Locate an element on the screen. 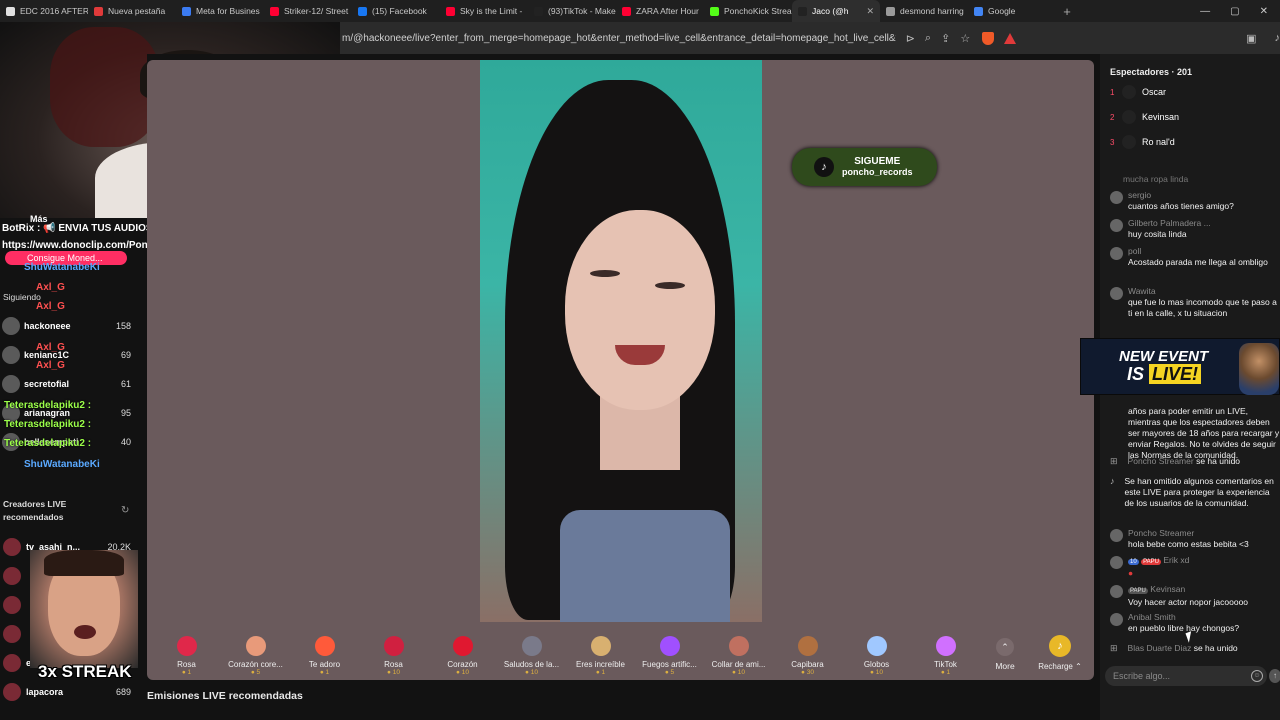 This screenshot has height=720, width=1280. new-event-banner: NEW EVENT IS LIVE! is located at coordinates (1180, 366).